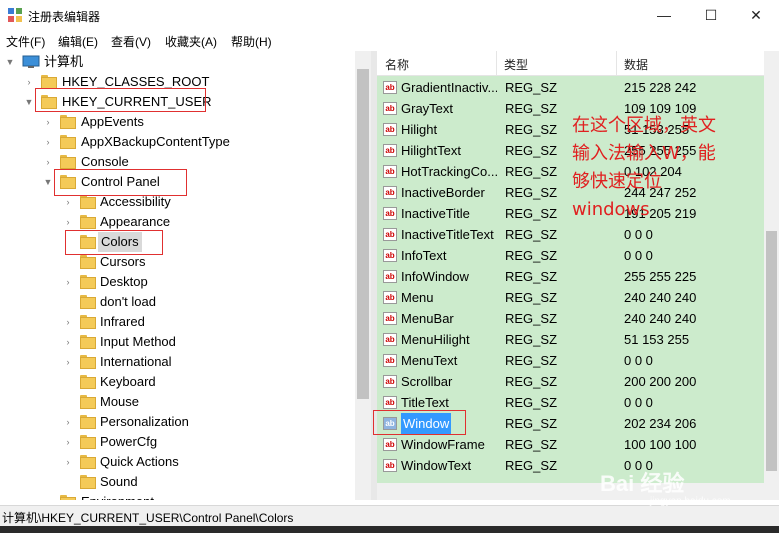  What do you see at coordinates (644, 153) in the screenshot?
I see `annotation-line: 输入法输入W，能` at bounding box center [644, 153].